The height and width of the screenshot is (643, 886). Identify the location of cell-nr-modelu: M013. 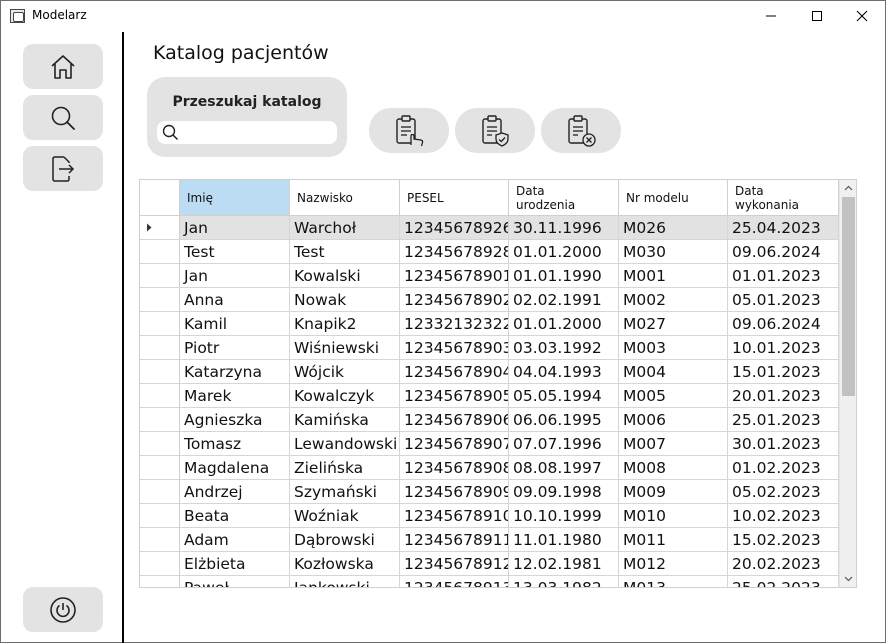
(673, 581).